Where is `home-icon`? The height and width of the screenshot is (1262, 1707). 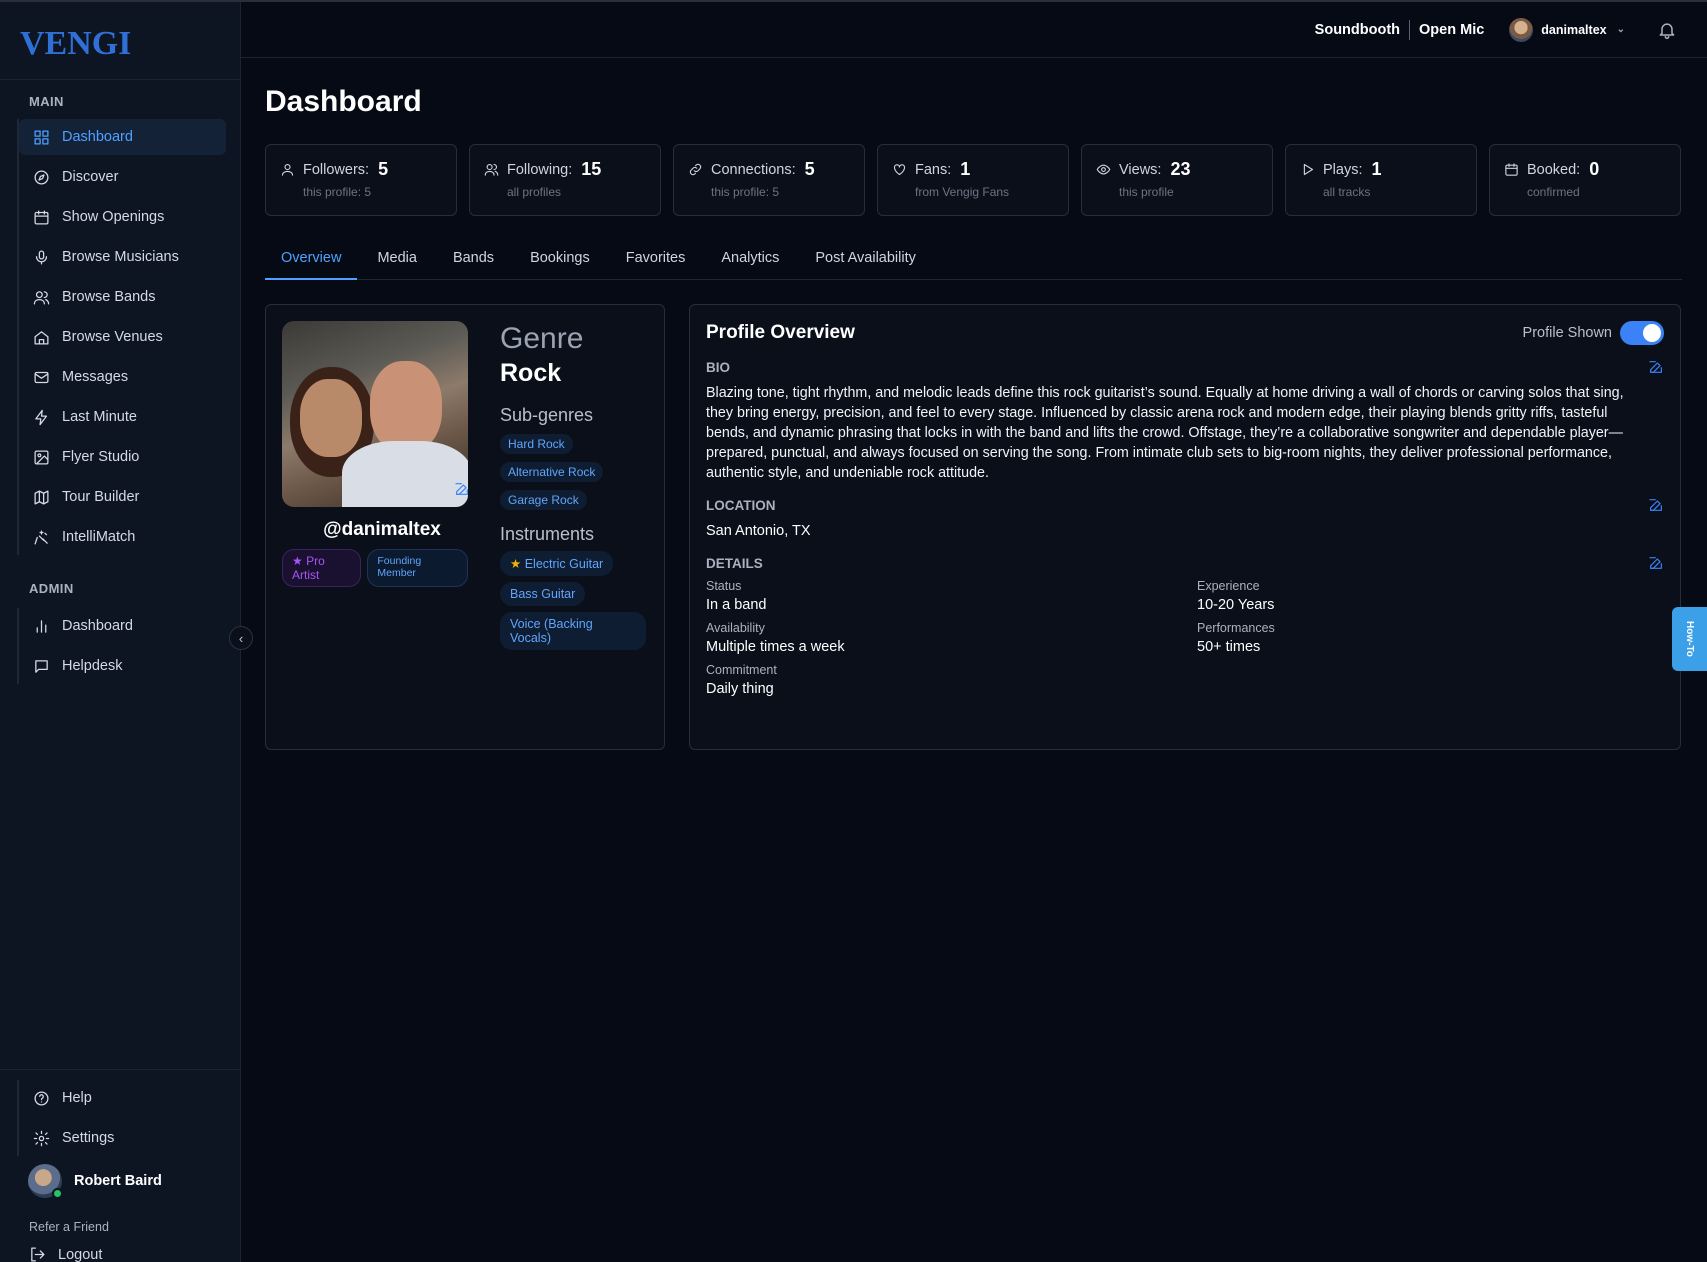 home-icon is located at coordinates (41, 337).